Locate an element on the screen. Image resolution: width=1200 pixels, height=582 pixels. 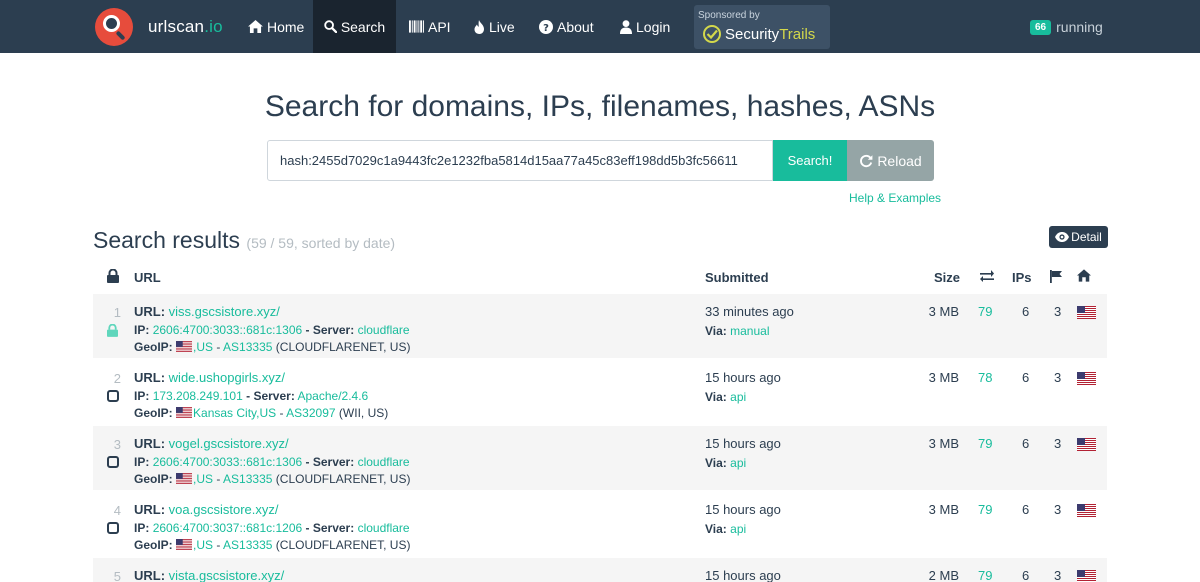
result-ip-link: 173.208.249.101 is located at coordinates (198, 396).